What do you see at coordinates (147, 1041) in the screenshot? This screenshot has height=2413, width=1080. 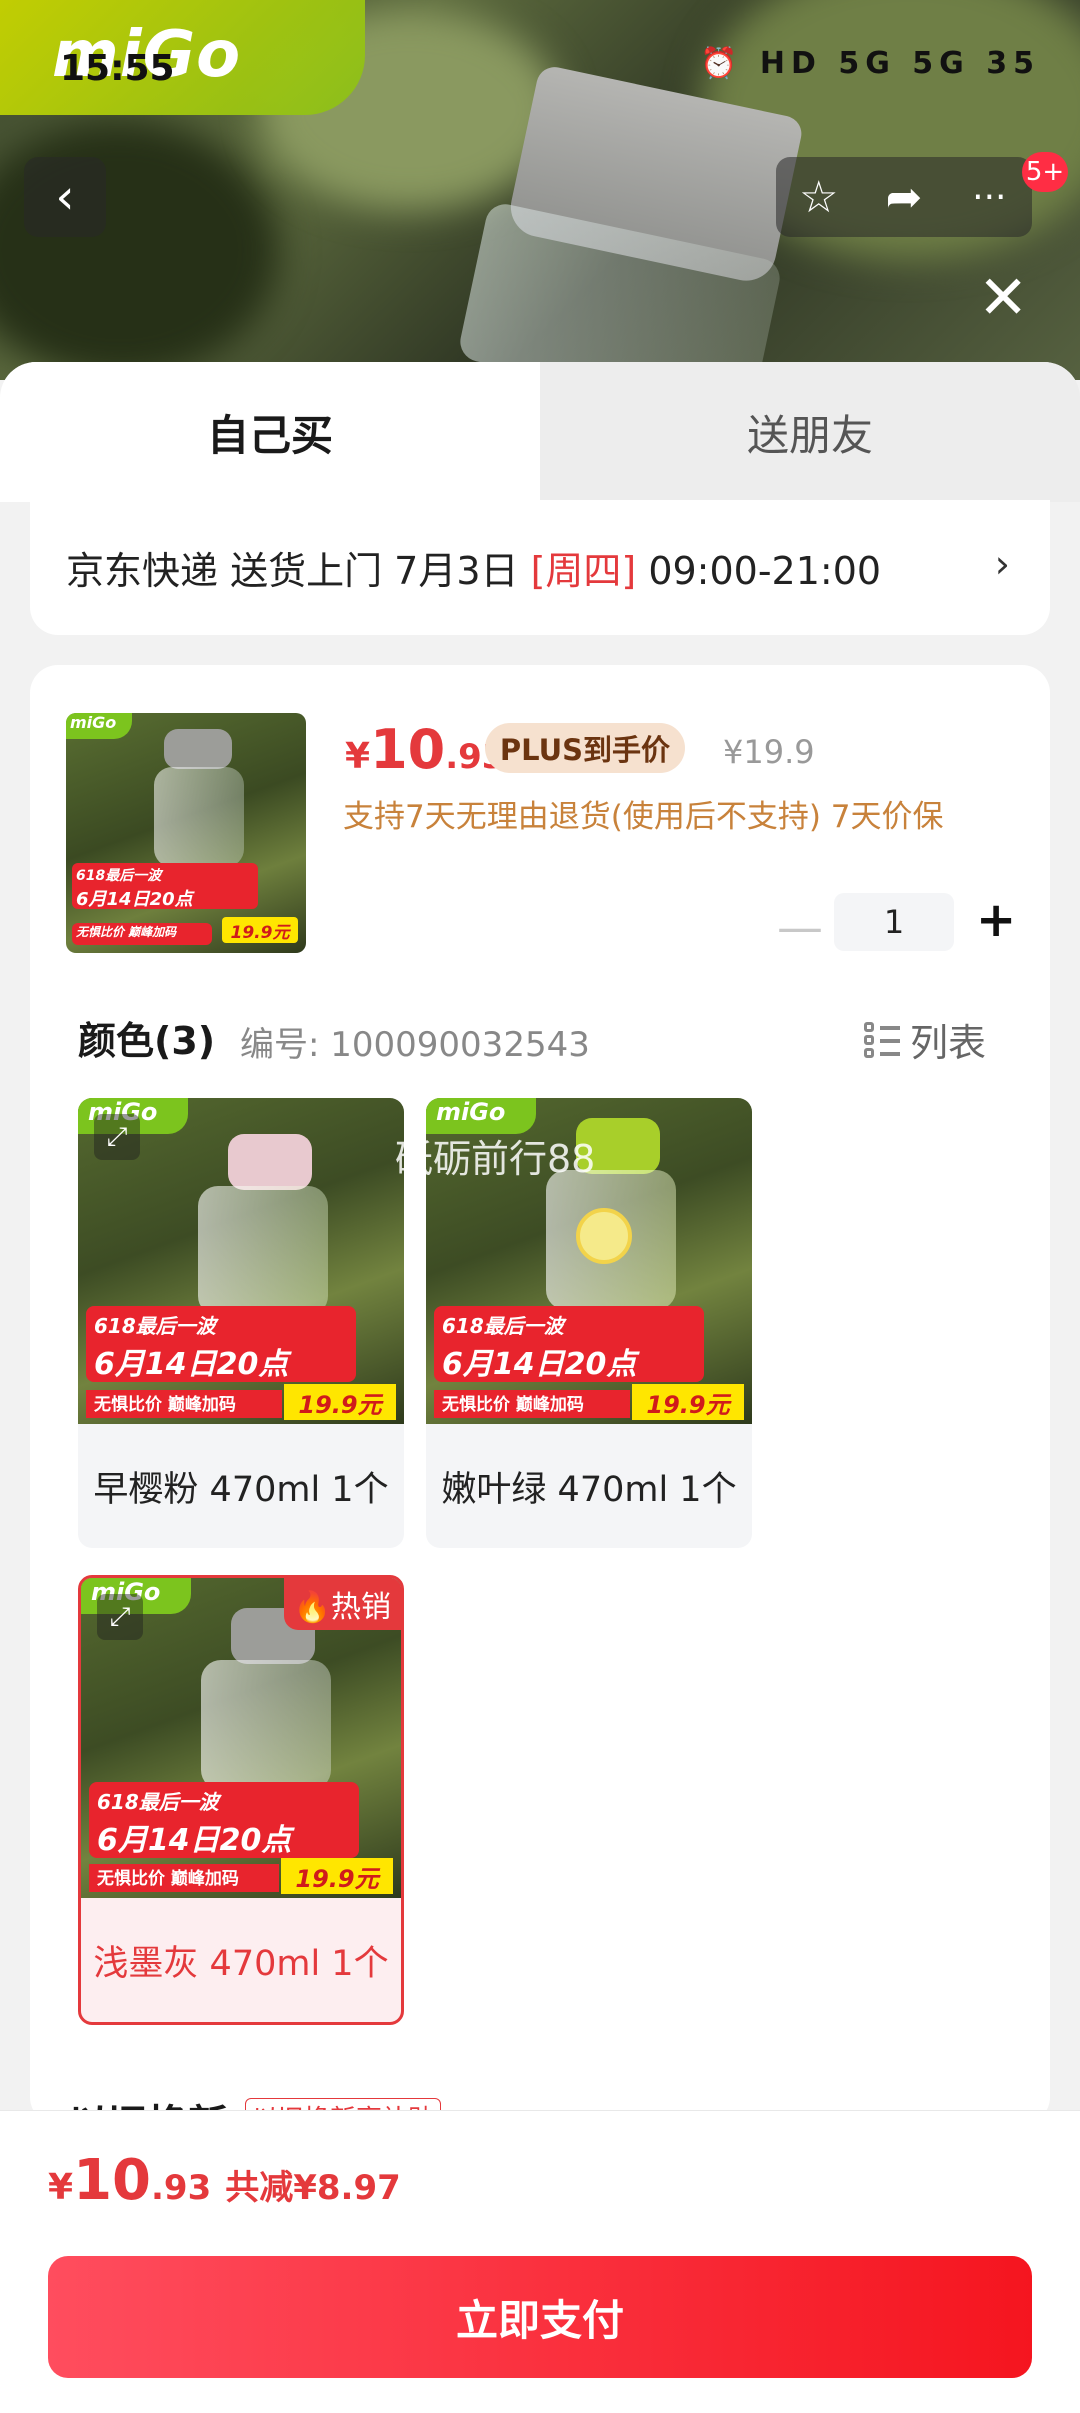 I see `color-section-title: 颜色(3)` at bounding box center [147, 1041].